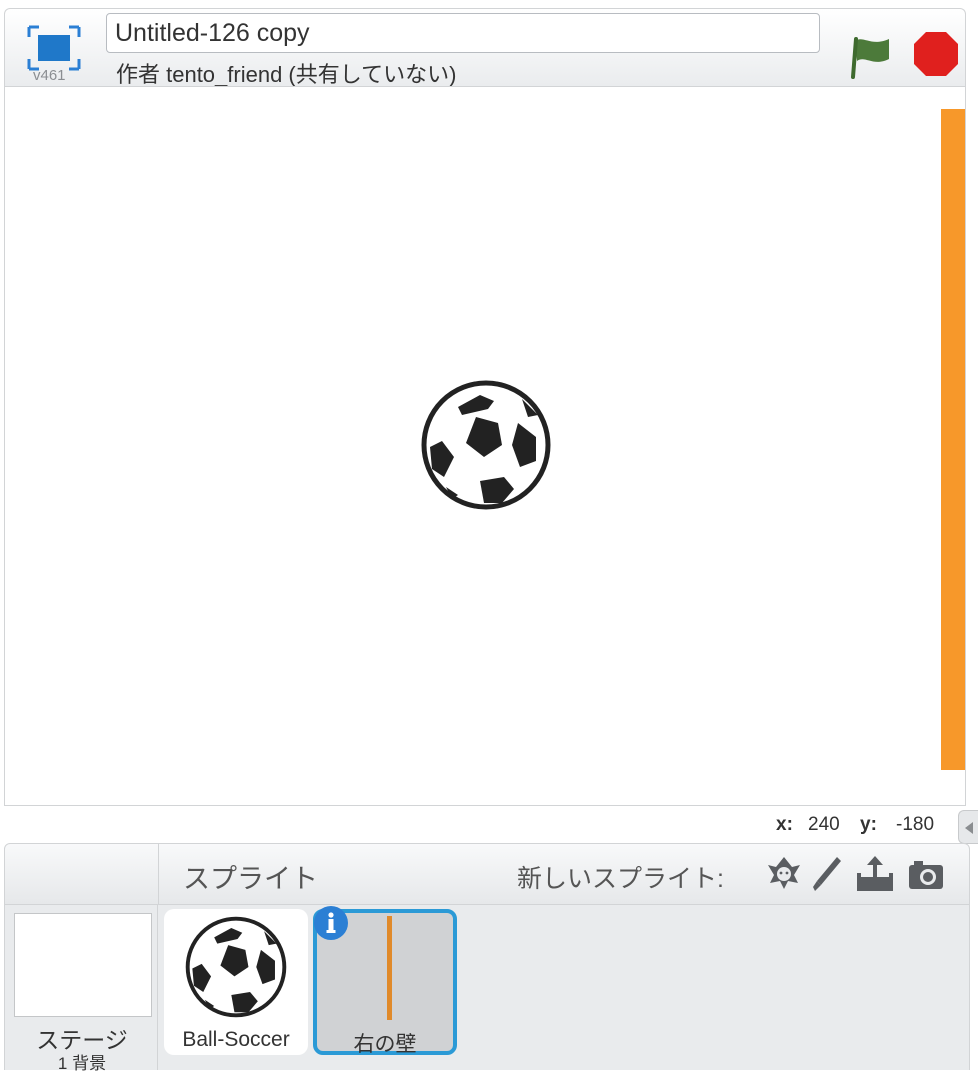 This screenshot has width=978, height=1074. Describe the element at coordinates (54, 48) in the screenshot. I see `fullscreen-icon` at that location.